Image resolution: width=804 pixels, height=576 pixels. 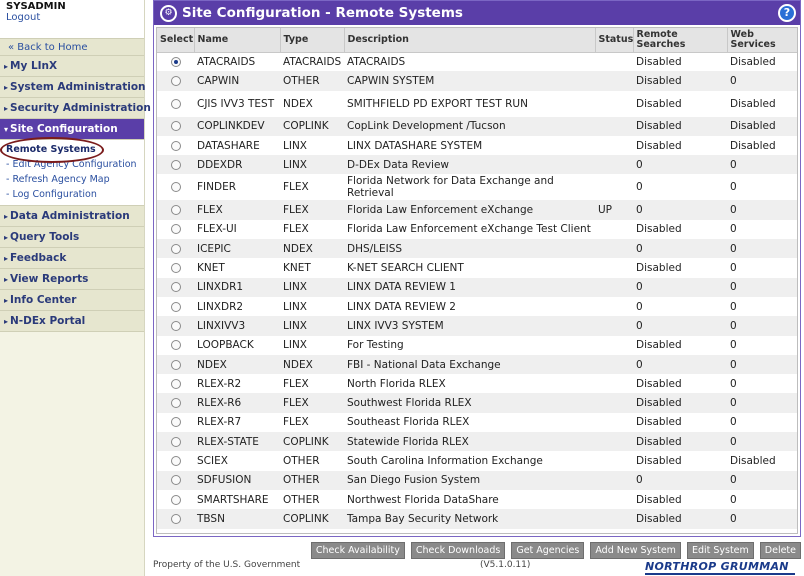 What do you see at coordinates (733, 306) in the screenshot?
I see `cell-web-services: 0` at bounding box center [733, 306].